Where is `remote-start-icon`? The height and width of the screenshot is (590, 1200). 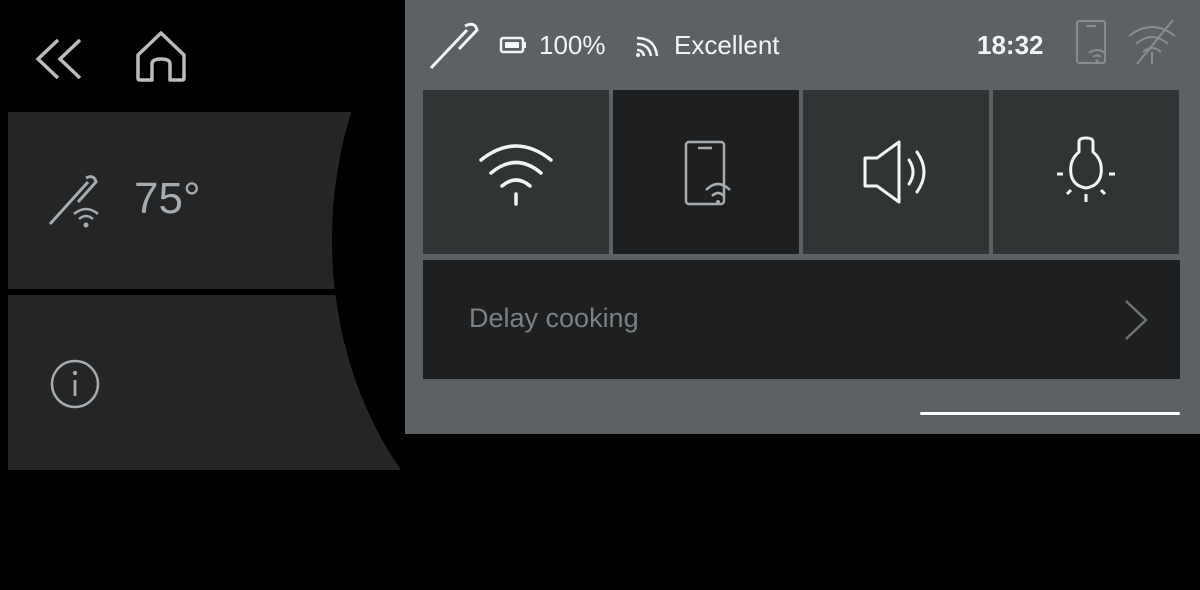
remote-start-icon is located at coordinates (1091, 42).